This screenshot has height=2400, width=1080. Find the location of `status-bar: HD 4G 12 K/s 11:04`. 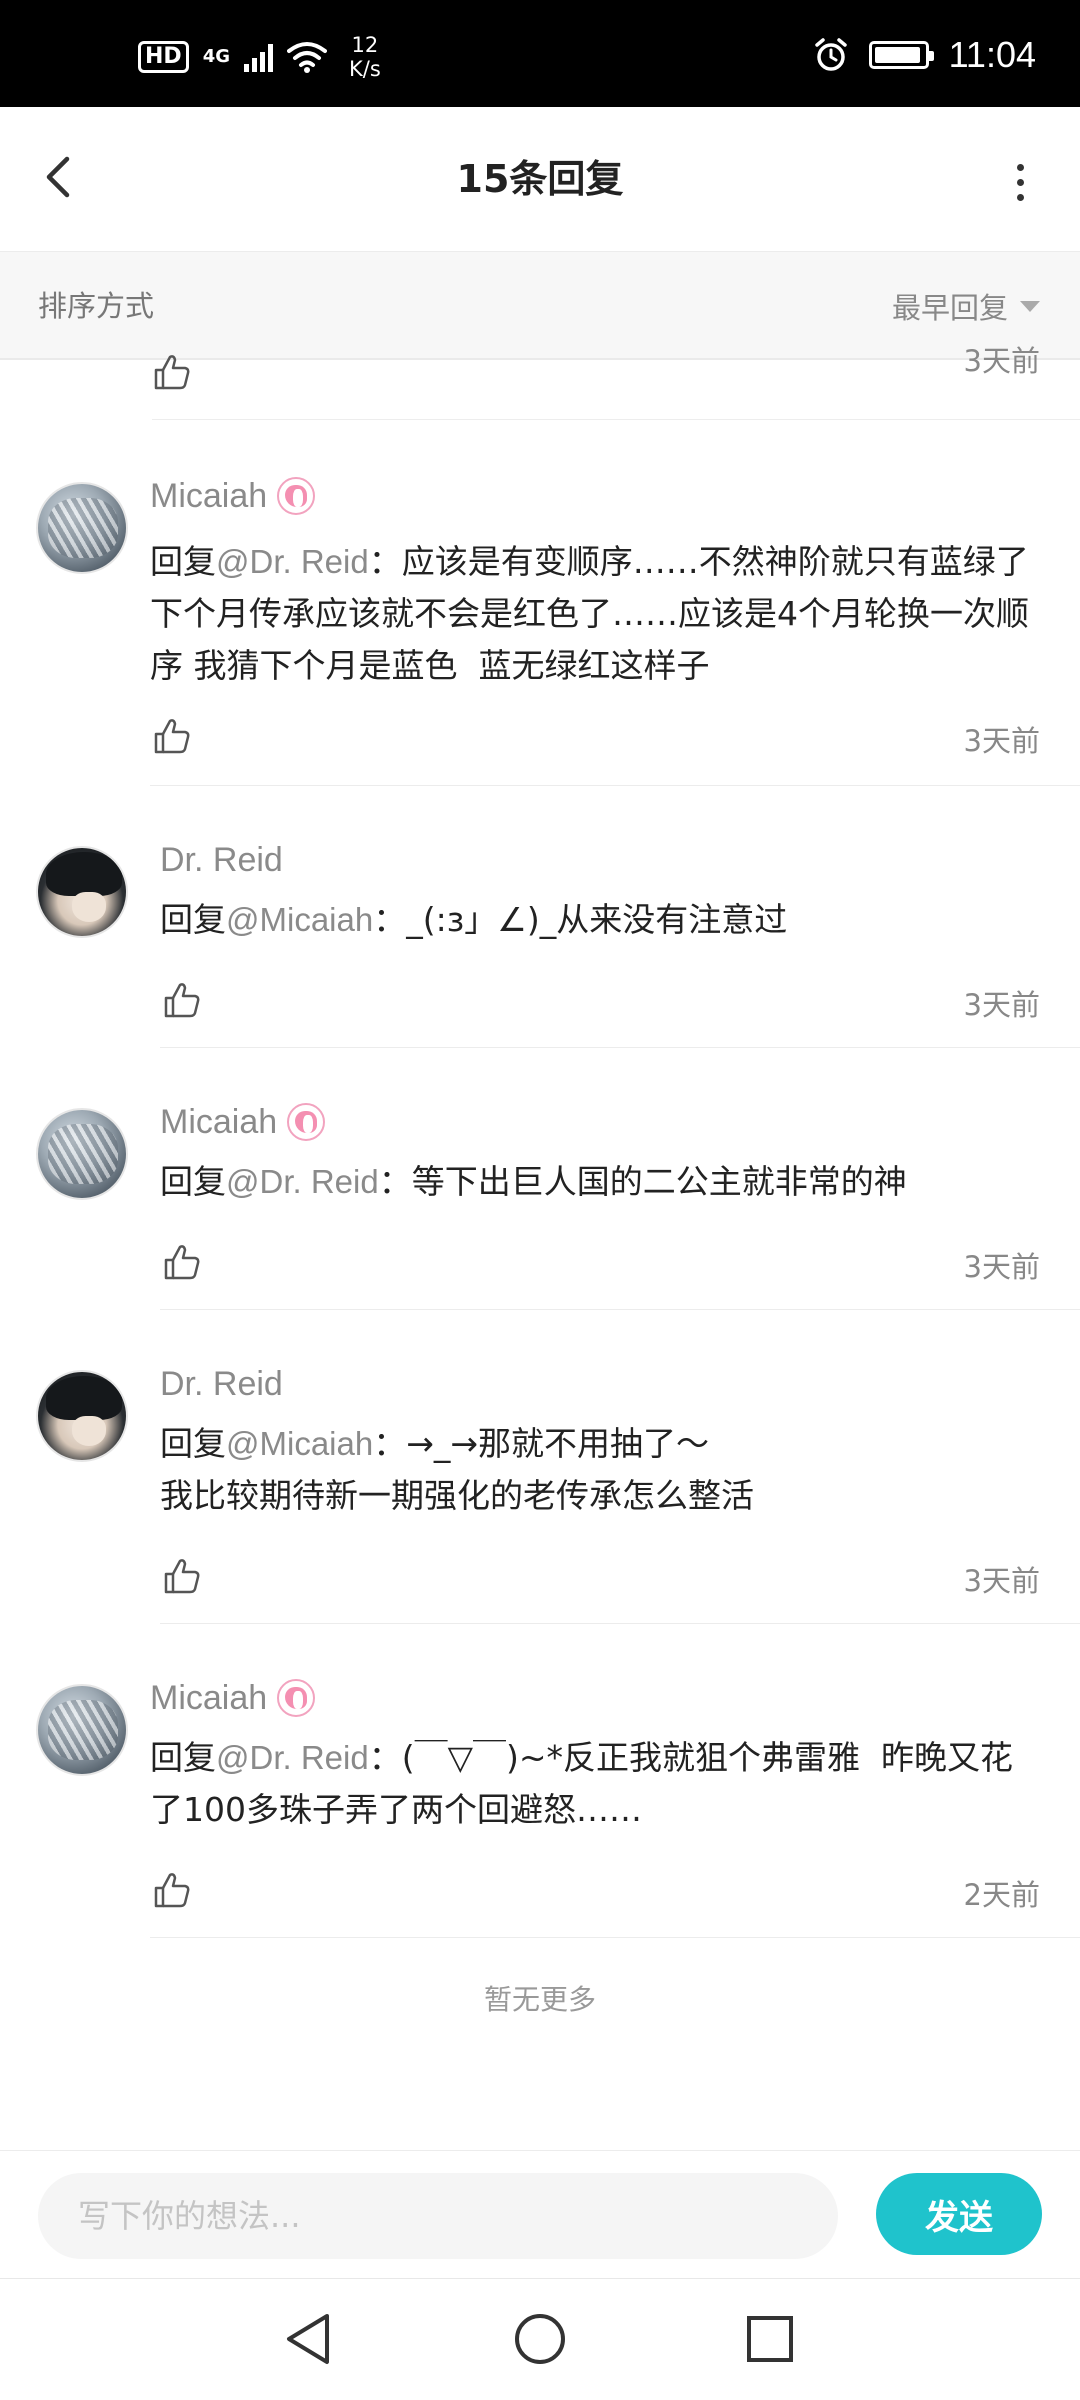

status-bar: HD 4G 12 K/s 11:04 is located at coordinates (540, 53).